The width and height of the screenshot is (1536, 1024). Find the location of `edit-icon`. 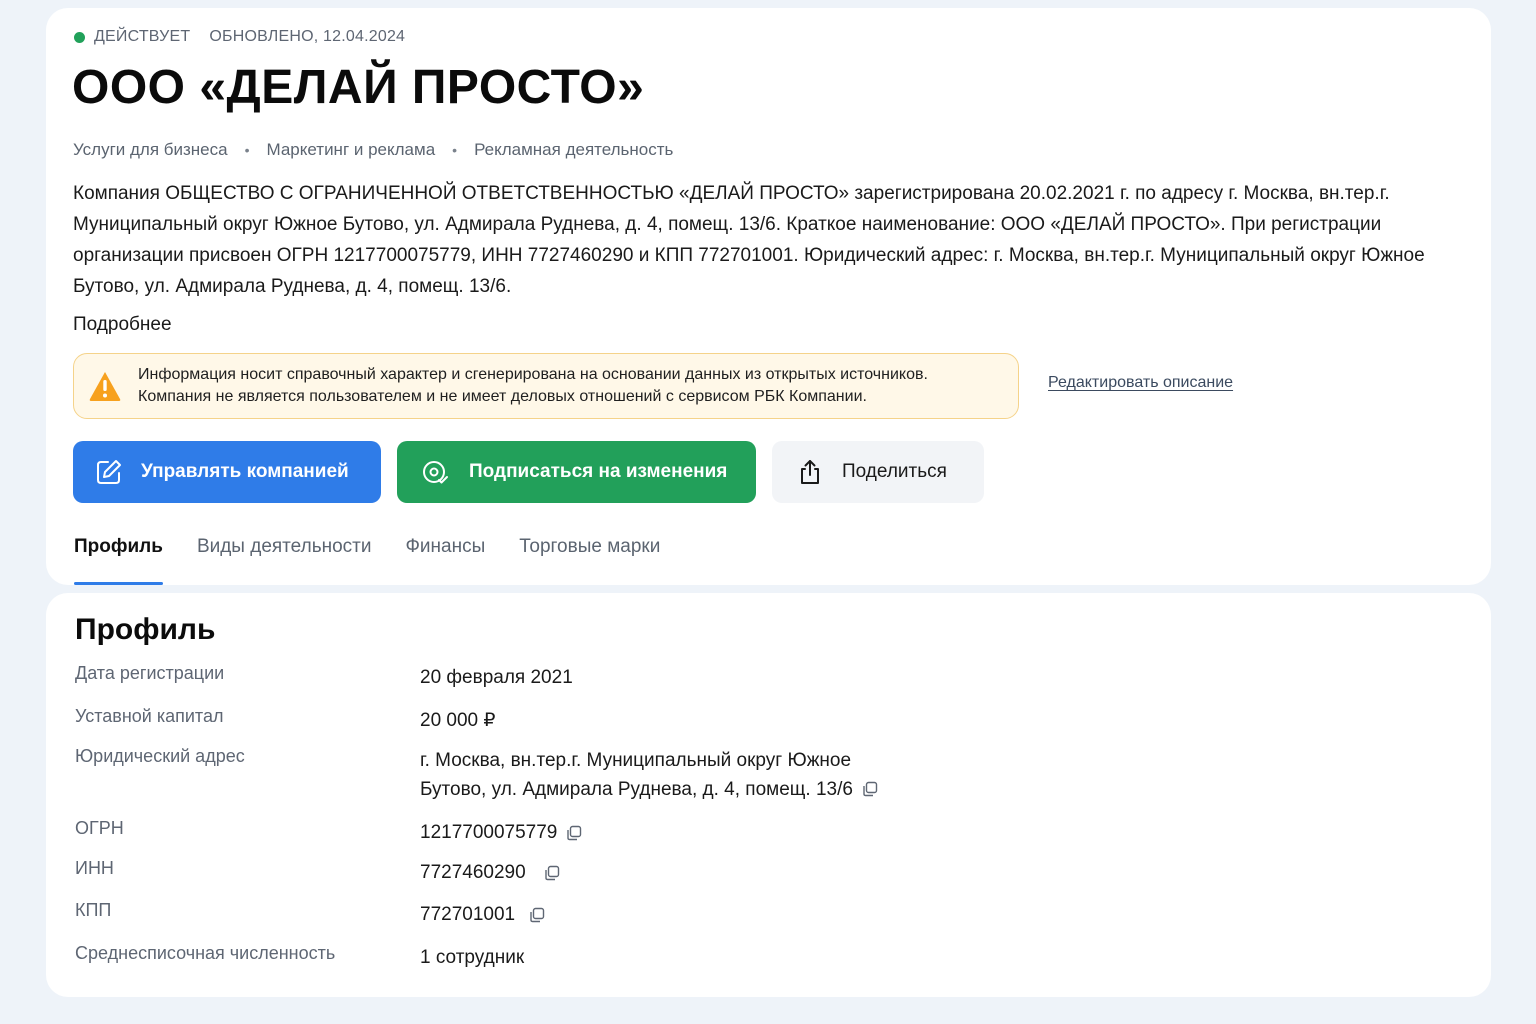

edit-icon is located at coordinates (109, 472).